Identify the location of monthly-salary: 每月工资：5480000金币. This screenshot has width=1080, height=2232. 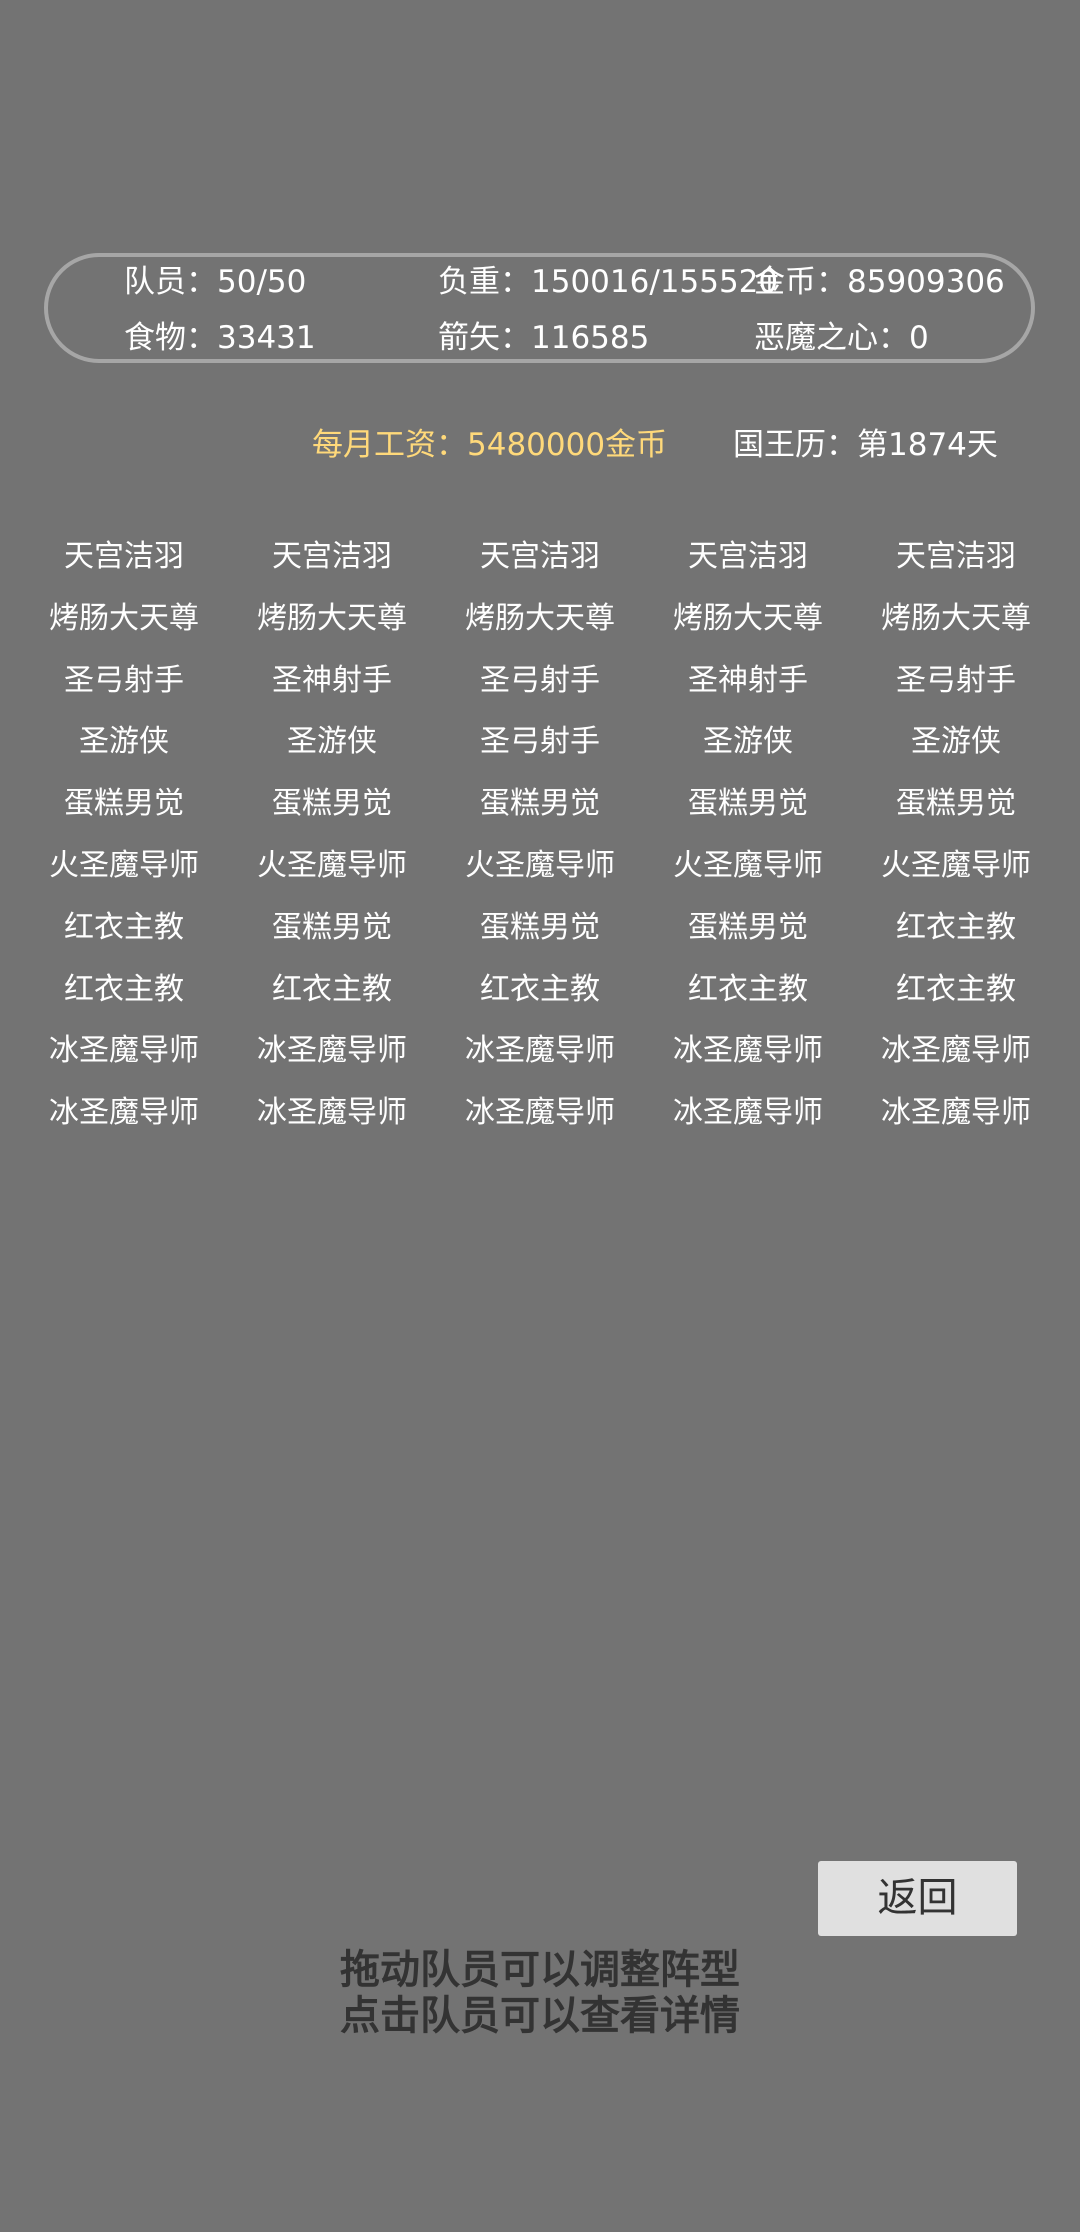
(490, 445).